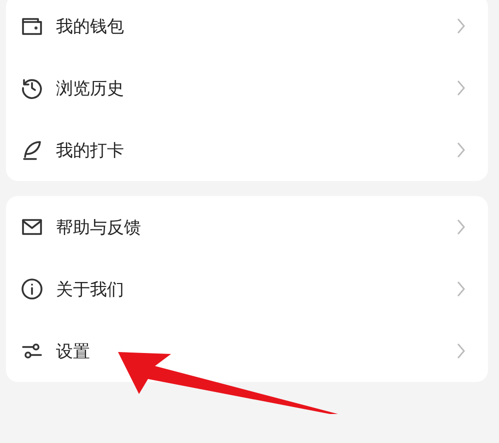 This screenshot has height=443, width=499. What do you see at coordinates (247, 351) in the screenshot?
I see `menu-item: 设置` at bounding box center [247, 351].